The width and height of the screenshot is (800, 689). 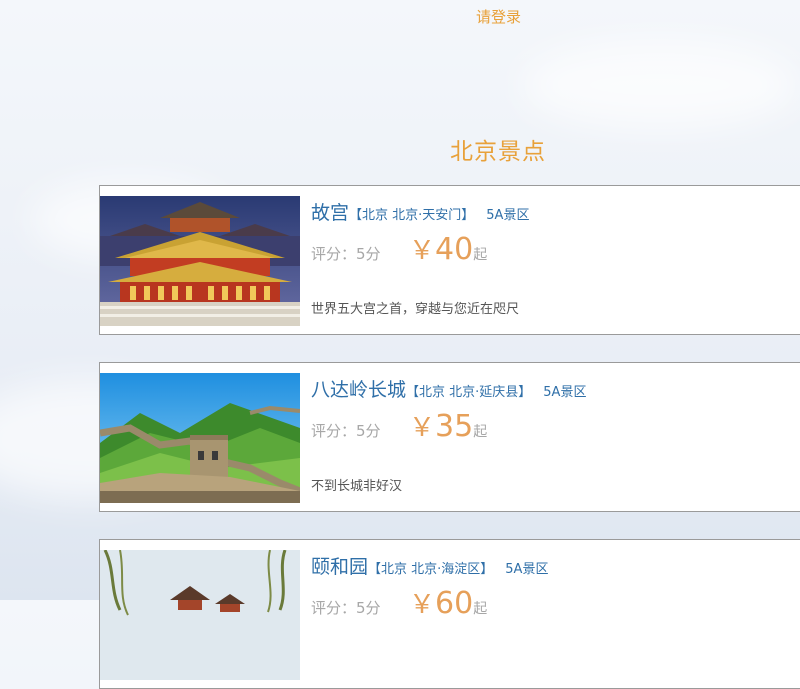 What do you see at coordinates (498, 152) in the screenshot?
I see `section-title: 北京景点` at bounding box center [498, 152].